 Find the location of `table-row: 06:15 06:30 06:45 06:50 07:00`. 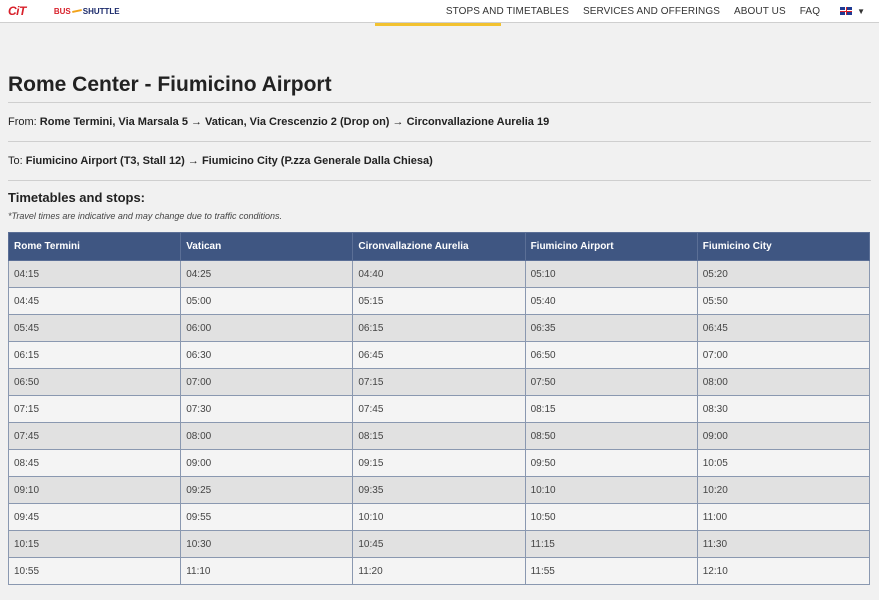

table-row: 06:15 06:30 06:45 06:50 07:00 is located at coordinates (439, 355).